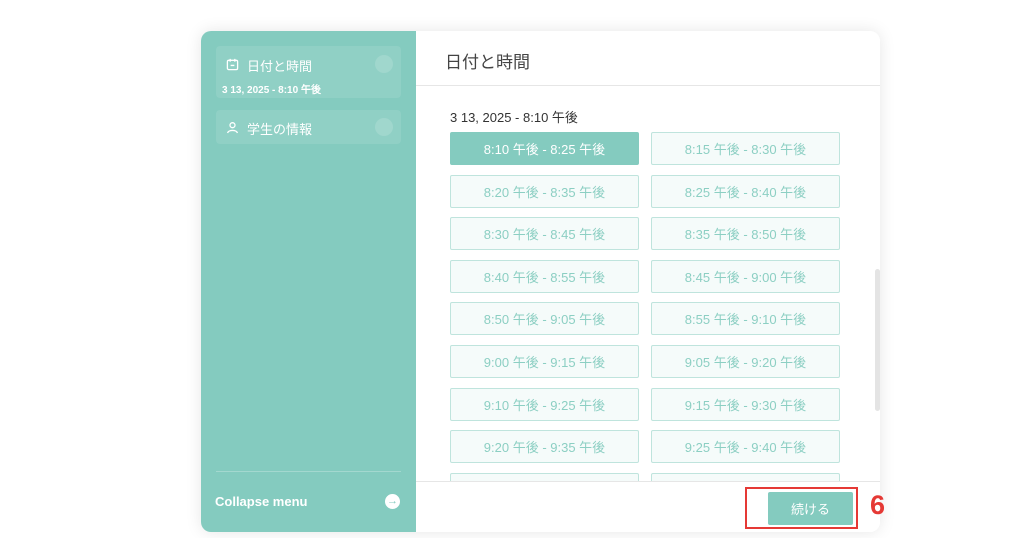  Describe the element at coordinates (280, 129) in the screenshot. I see `sidebar-item-label: 学生の情報` at that location.